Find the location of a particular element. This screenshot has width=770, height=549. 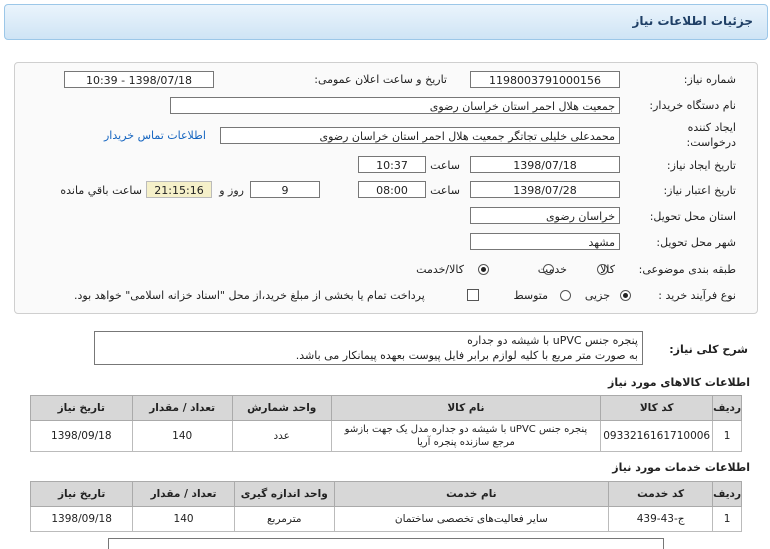

buyer-contact-link: اطلاعات تماس خریدار is located at coordinates (155, 135).